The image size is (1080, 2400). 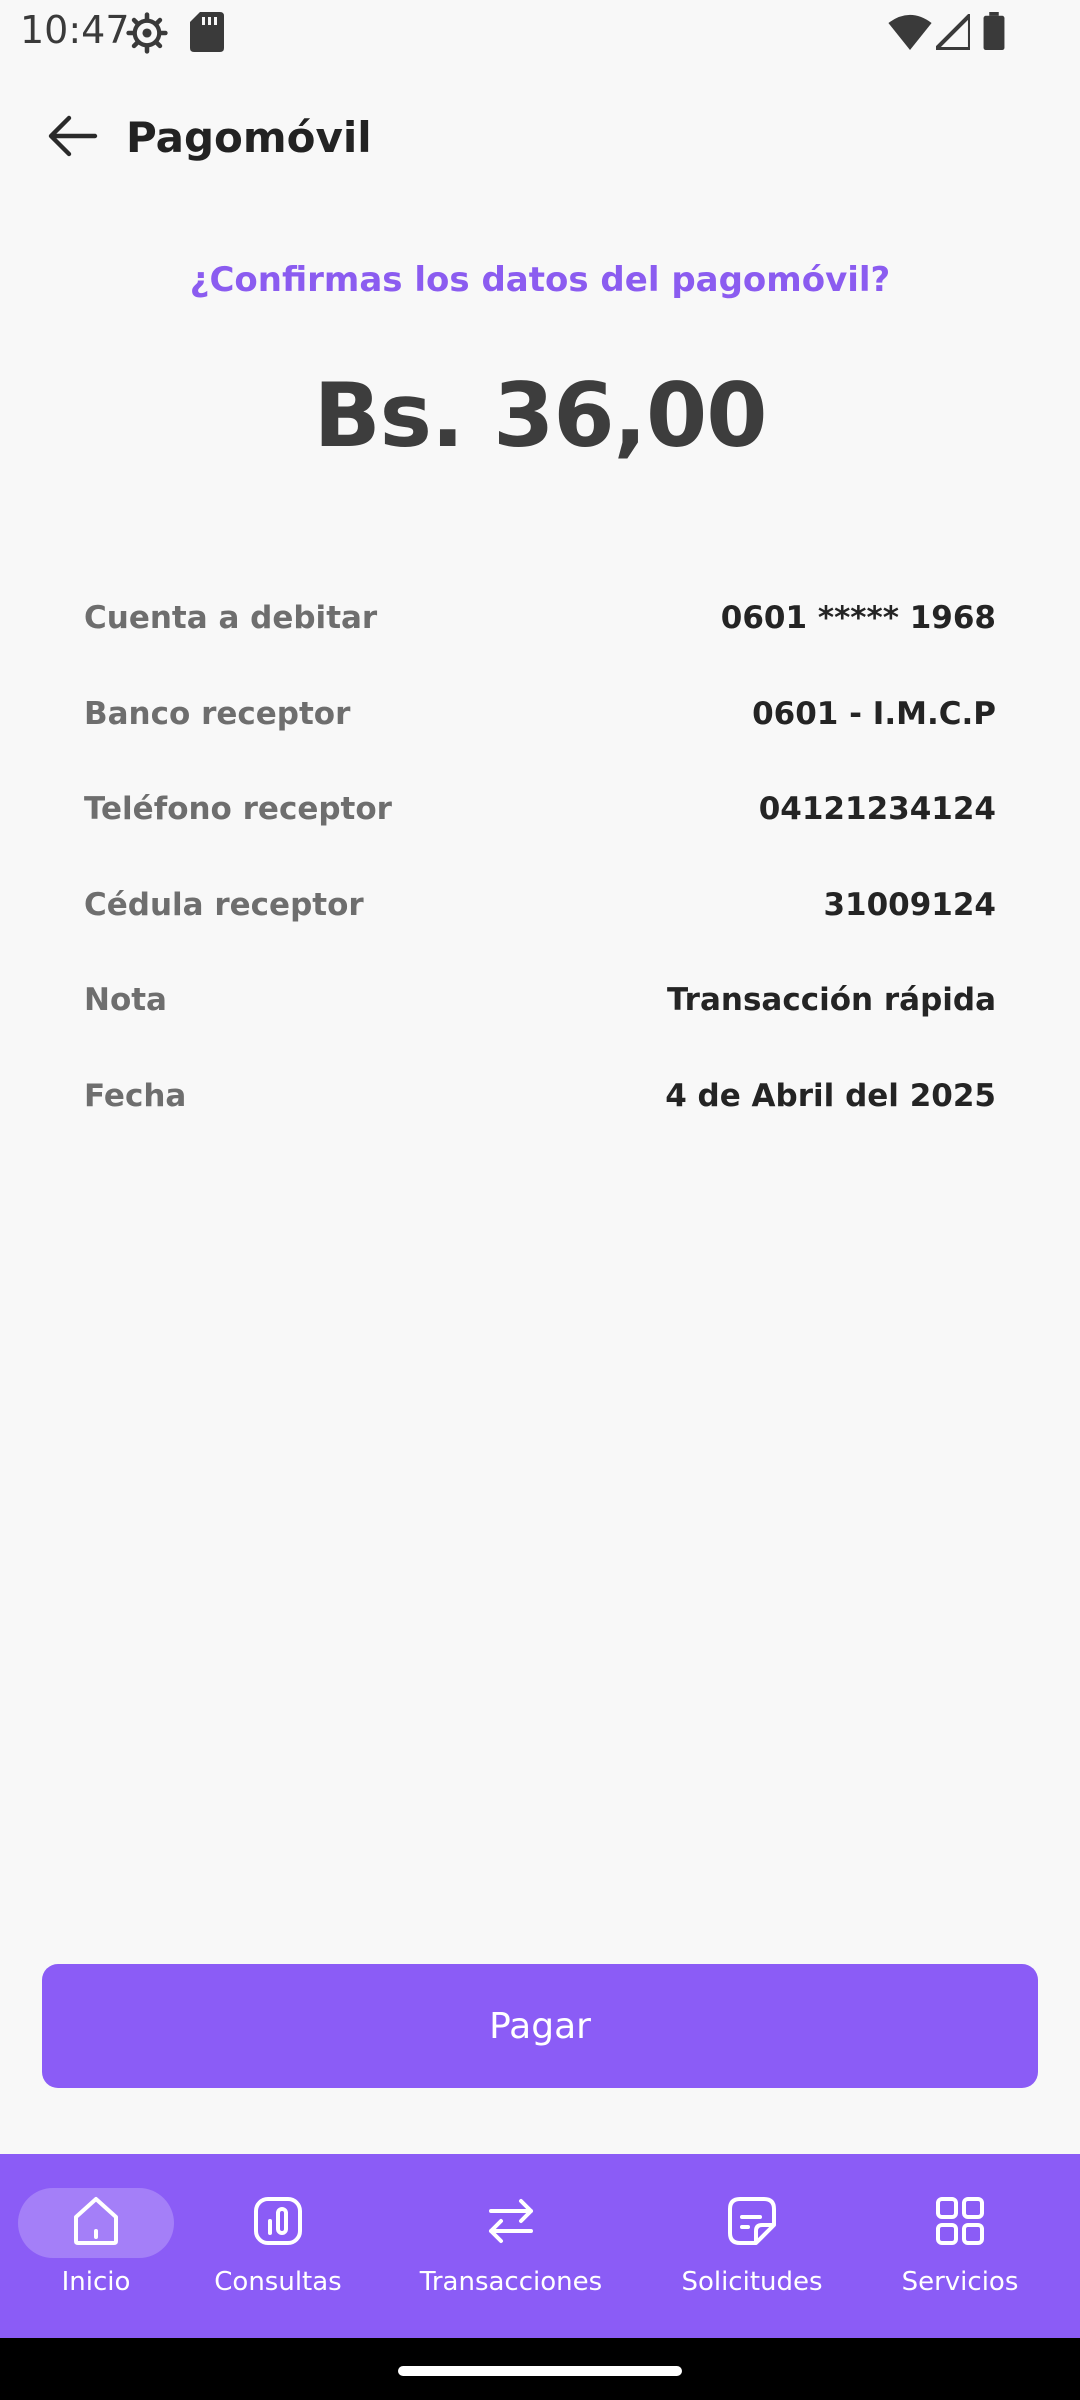 I want to click on detail-row-date: Fecha 4 de Abril del 2025, so click(x=540, y=1116).